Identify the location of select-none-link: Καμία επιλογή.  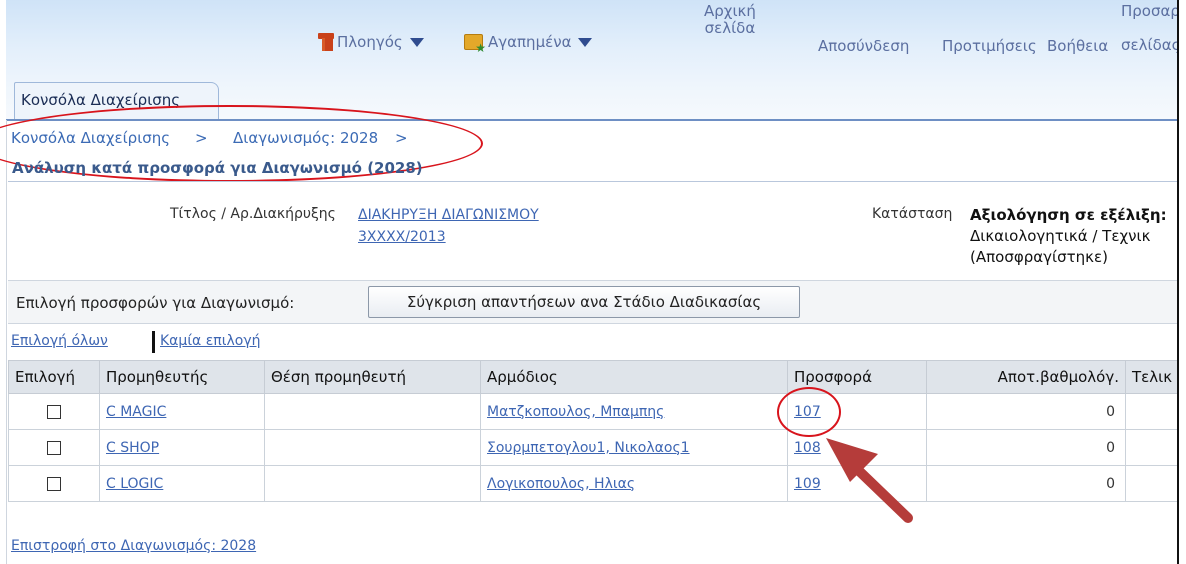
(210, 341).